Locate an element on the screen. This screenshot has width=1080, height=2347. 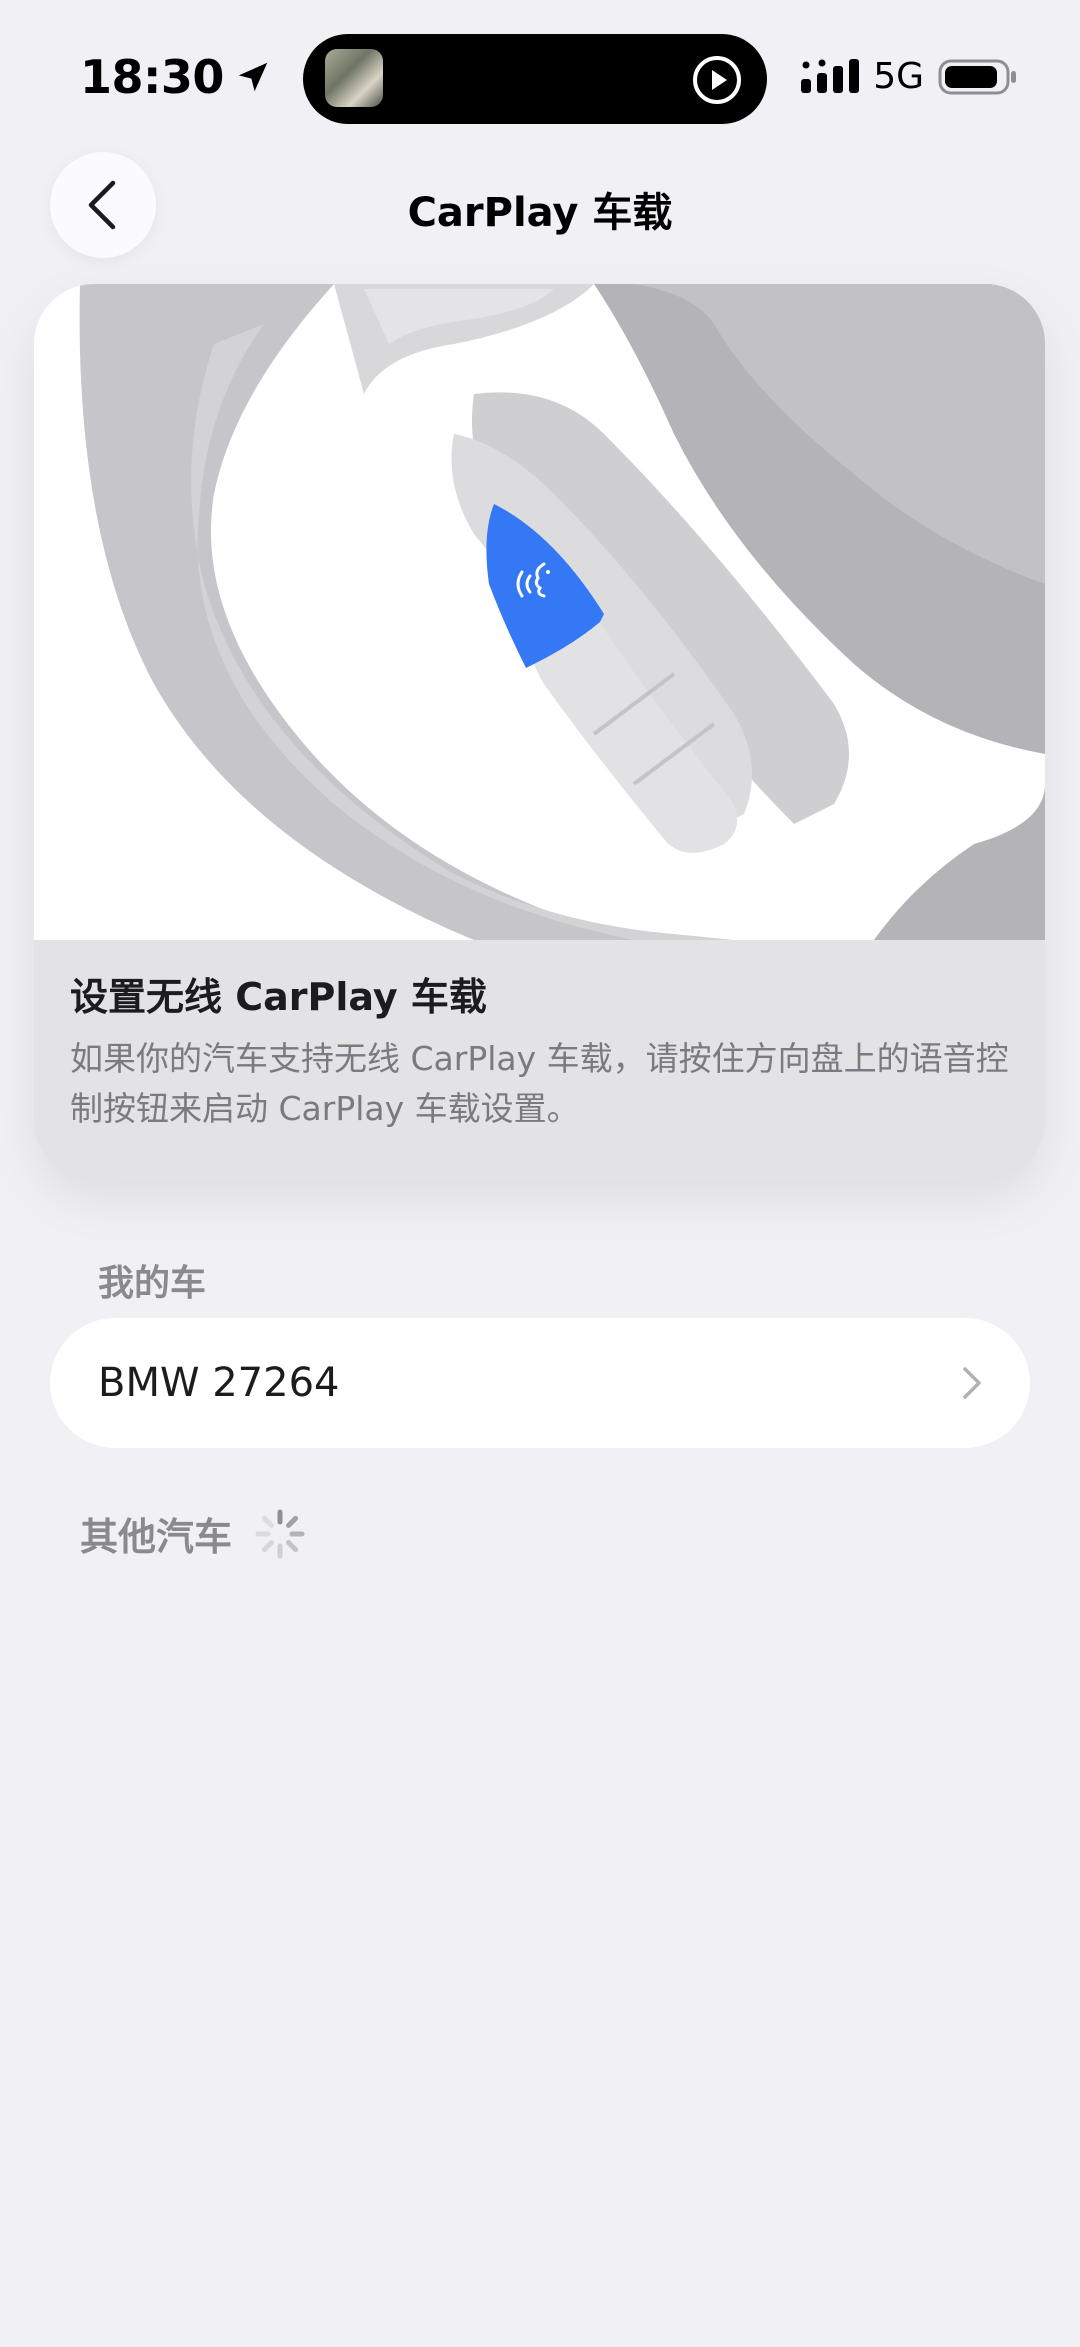
dynamic-island is located at coordinates (535, 79).